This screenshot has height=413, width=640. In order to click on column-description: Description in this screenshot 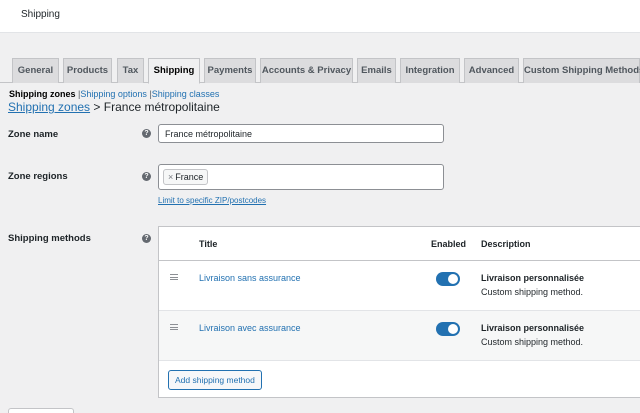, I will do `click(506, 244)`.